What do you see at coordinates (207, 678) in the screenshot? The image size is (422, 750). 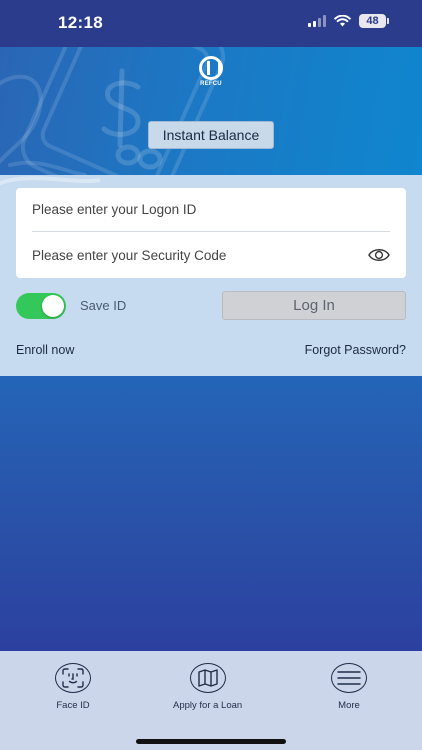 I see `map-icon` at bounding box center [207, 678].